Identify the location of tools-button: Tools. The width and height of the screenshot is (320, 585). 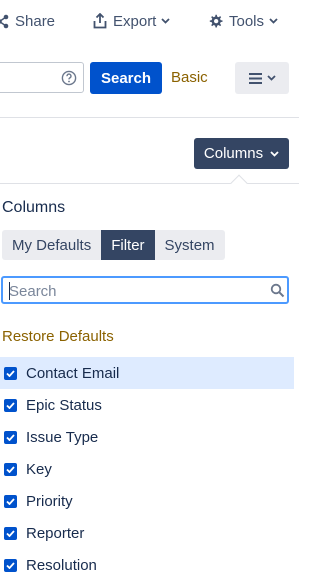
(243, 21).